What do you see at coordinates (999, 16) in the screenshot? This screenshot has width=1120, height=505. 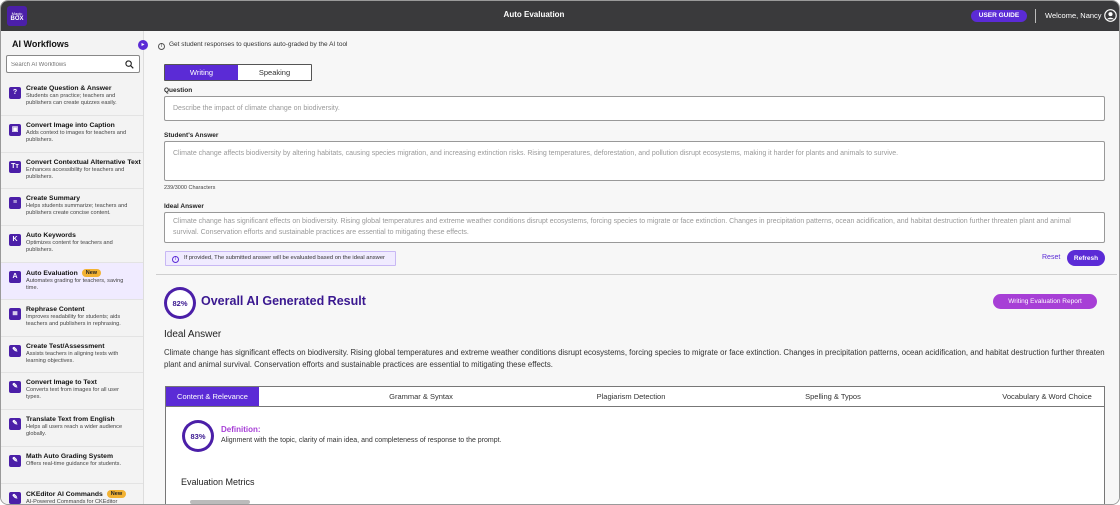 I see `user-guide-button: USER GUIDE` at bounding box center [999, 16].